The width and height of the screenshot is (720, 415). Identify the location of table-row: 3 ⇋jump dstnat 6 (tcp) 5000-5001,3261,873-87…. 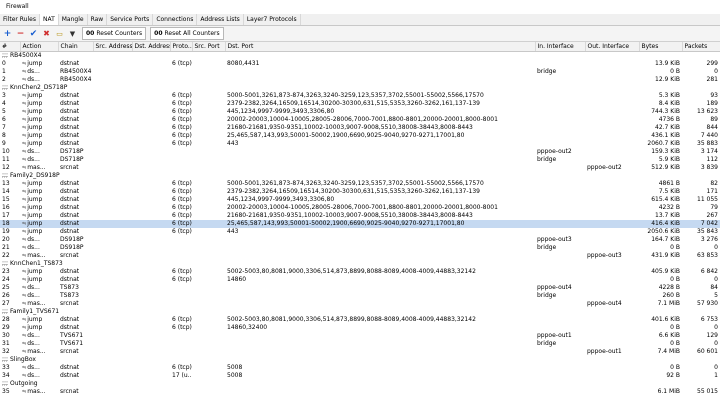
(360, 96).